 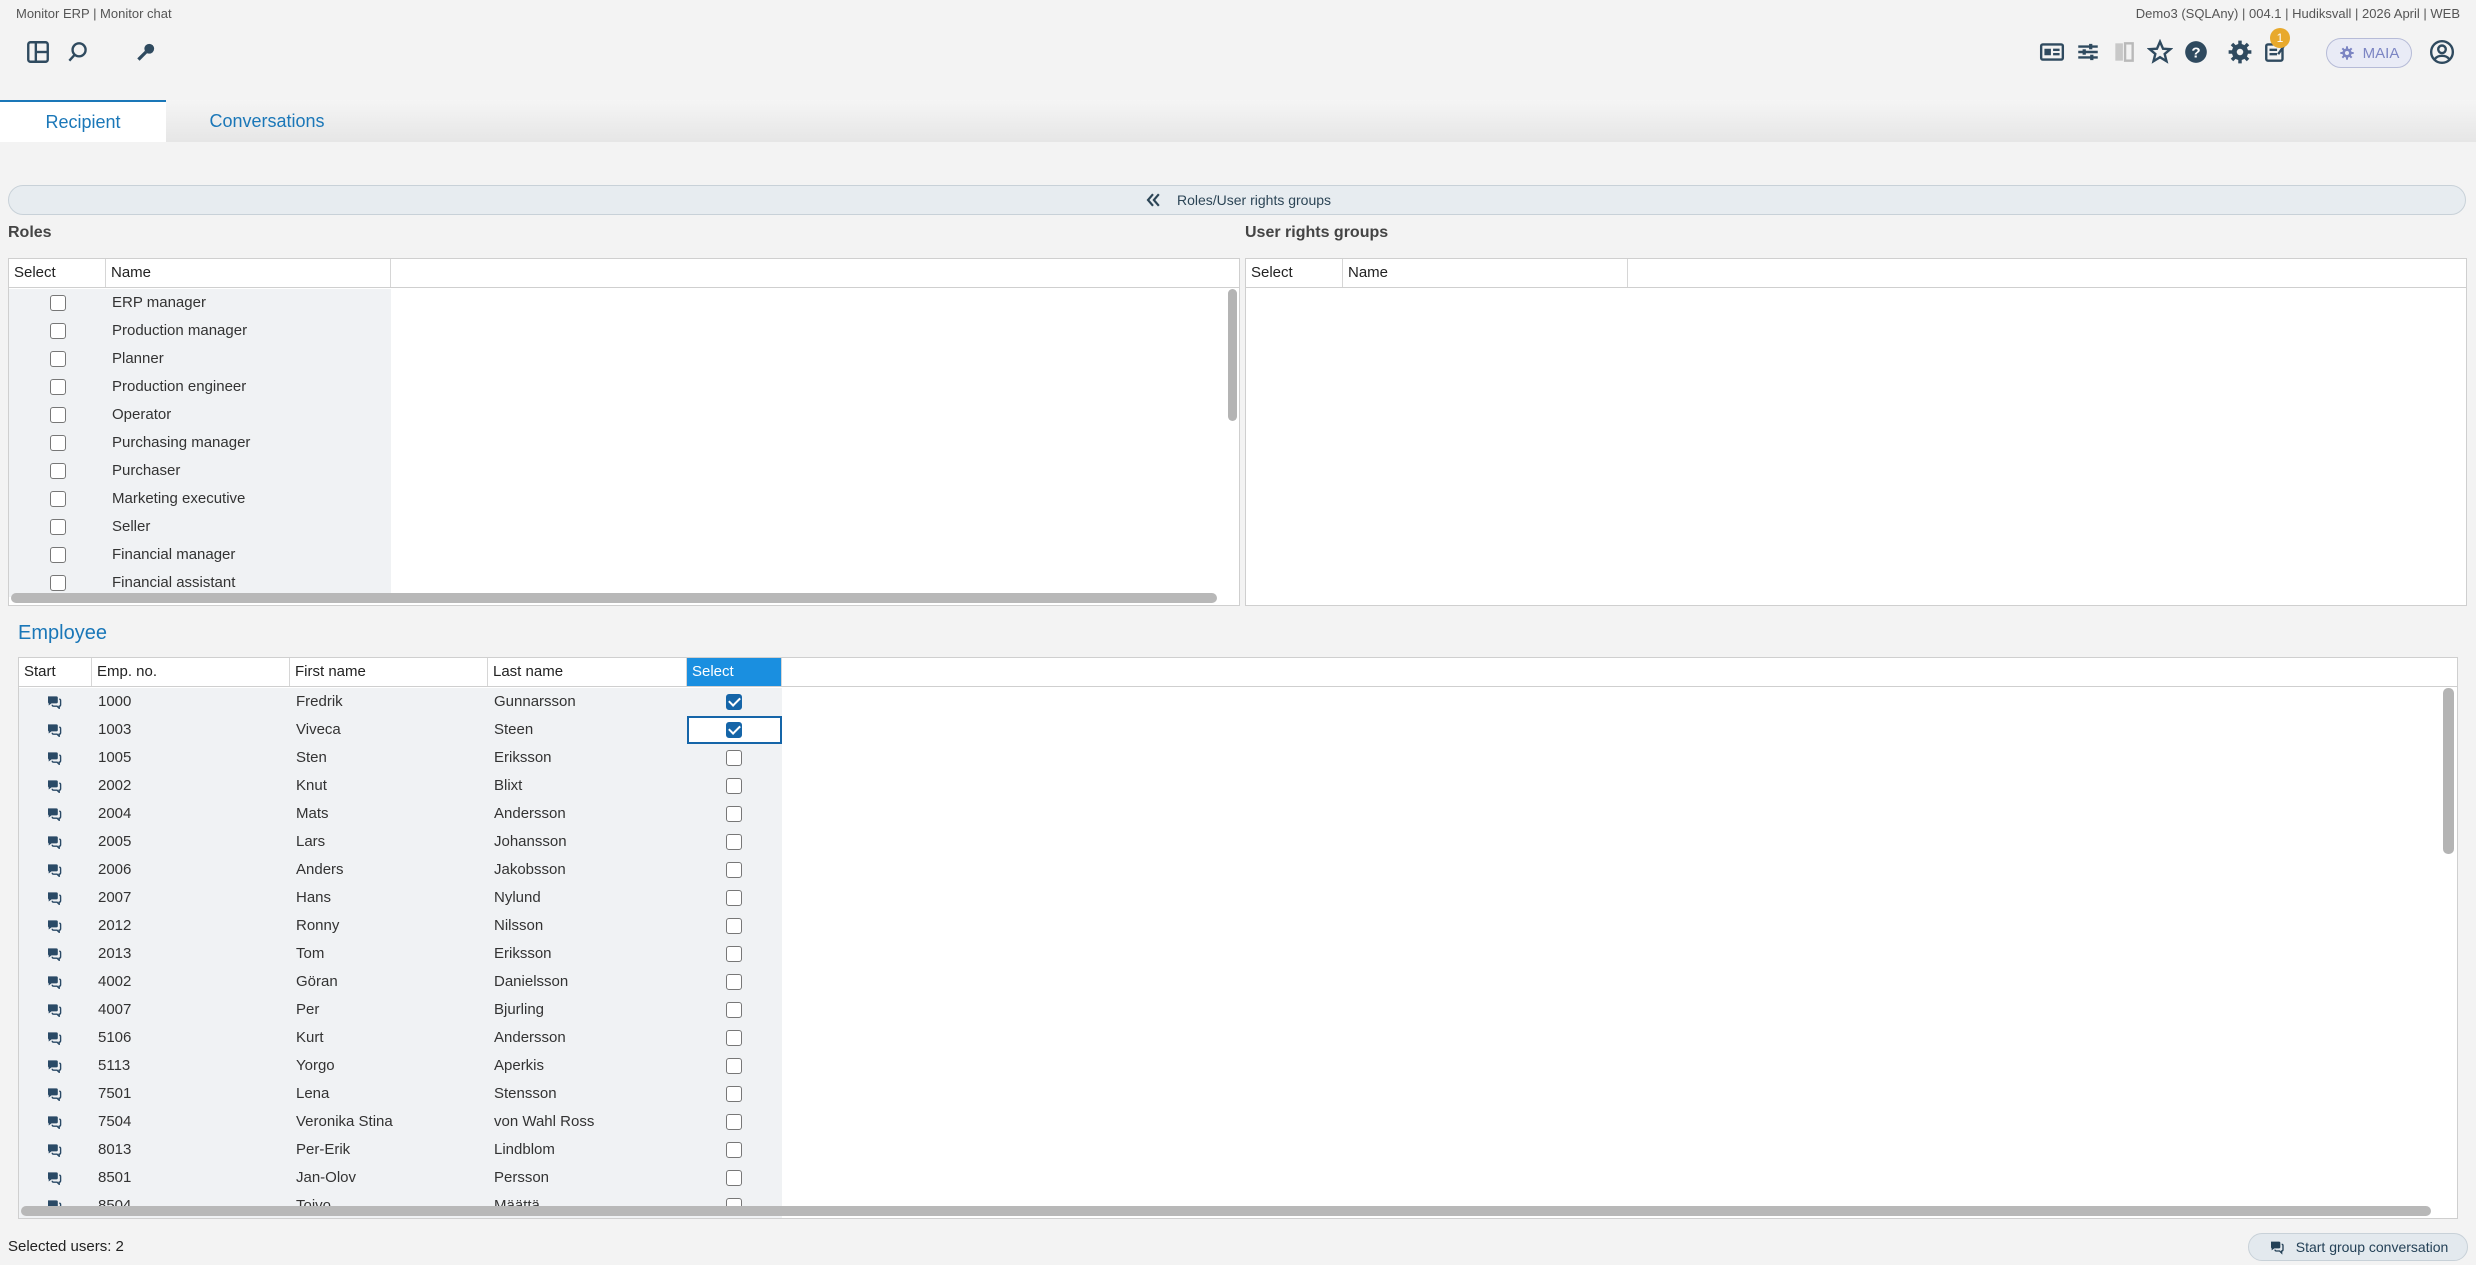 What do you see at coordinates (1229, 1150) in the screenshot?
I see `employee-row: 8013 Per-Erik Lindblom` at bounding box center [1229, 1150].